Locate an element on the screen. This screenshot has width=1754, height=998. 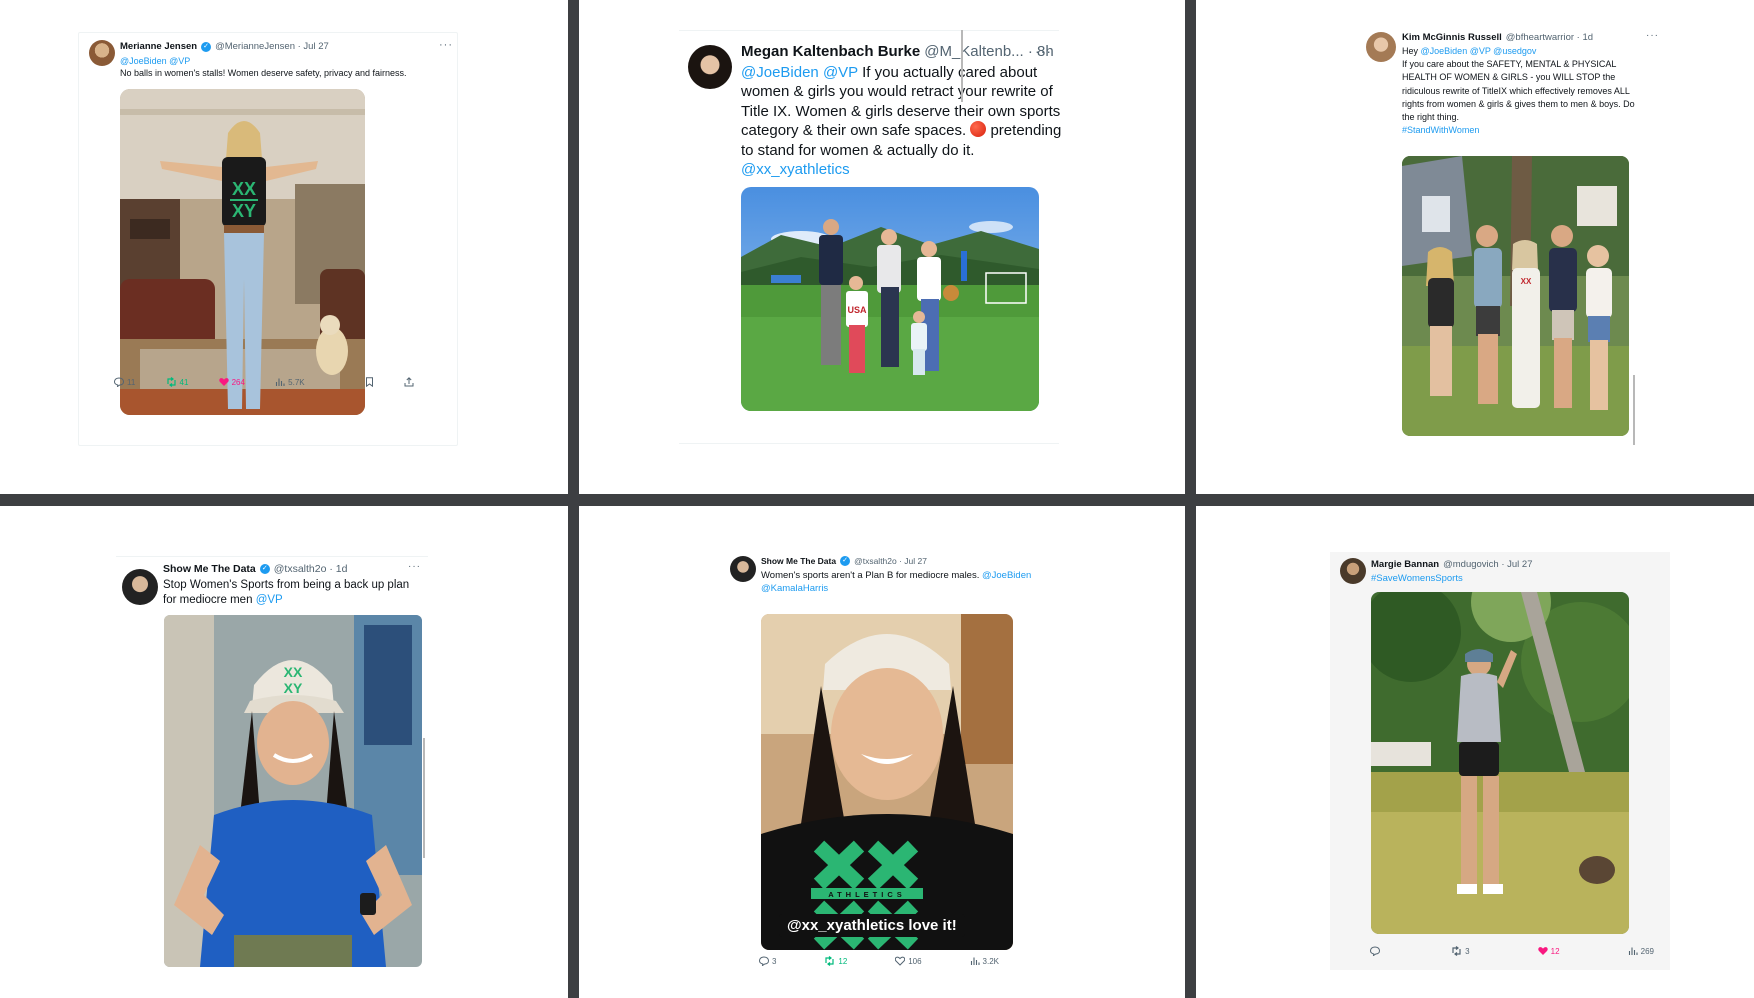
hashtag-link: #StandWithWomen is located at coordinates (1519, 130).